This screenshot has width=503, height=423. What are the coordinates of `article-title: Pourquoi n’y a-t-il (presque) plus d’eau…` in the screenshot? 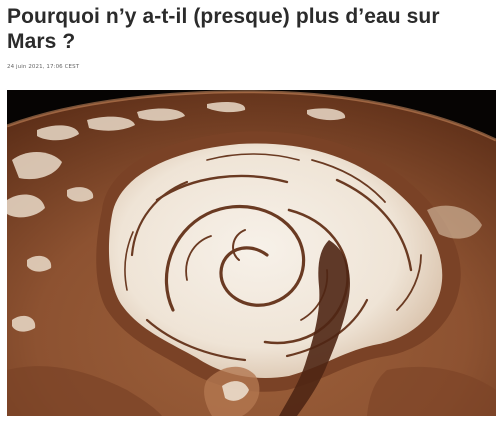 It's located at (223, 29).